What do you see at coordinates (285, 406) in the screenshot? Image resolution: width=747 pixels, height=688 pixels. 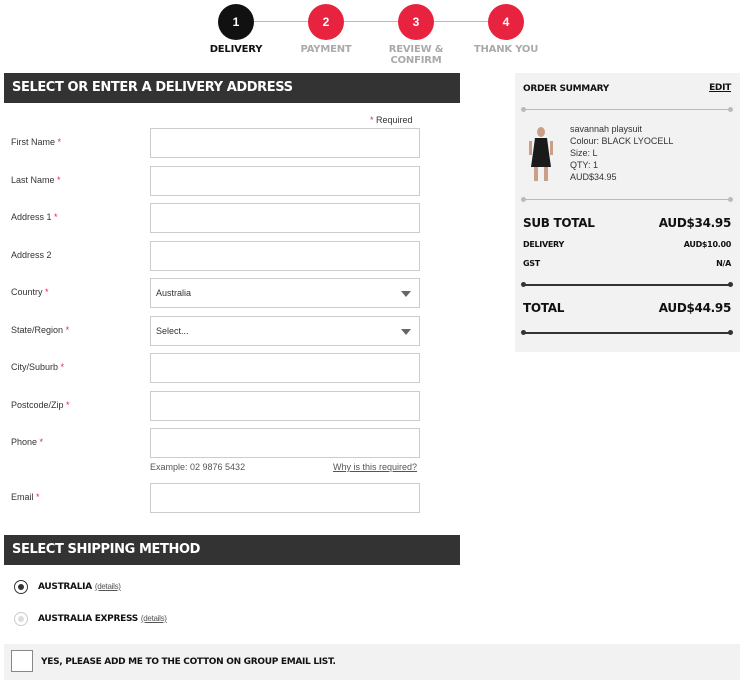 I see `postcode-field` at bounding box center [285, 406].